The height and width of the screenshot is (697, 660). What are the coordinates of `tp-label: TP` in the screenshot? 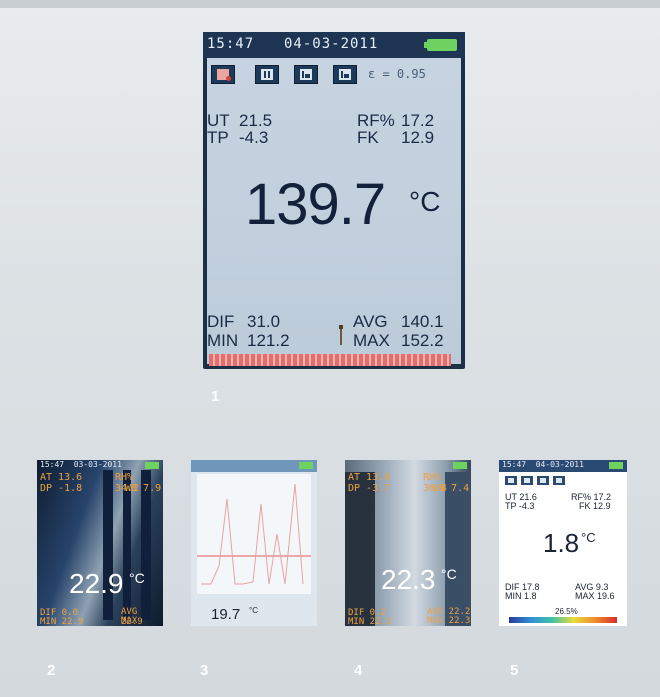 It's located at (218, 137).